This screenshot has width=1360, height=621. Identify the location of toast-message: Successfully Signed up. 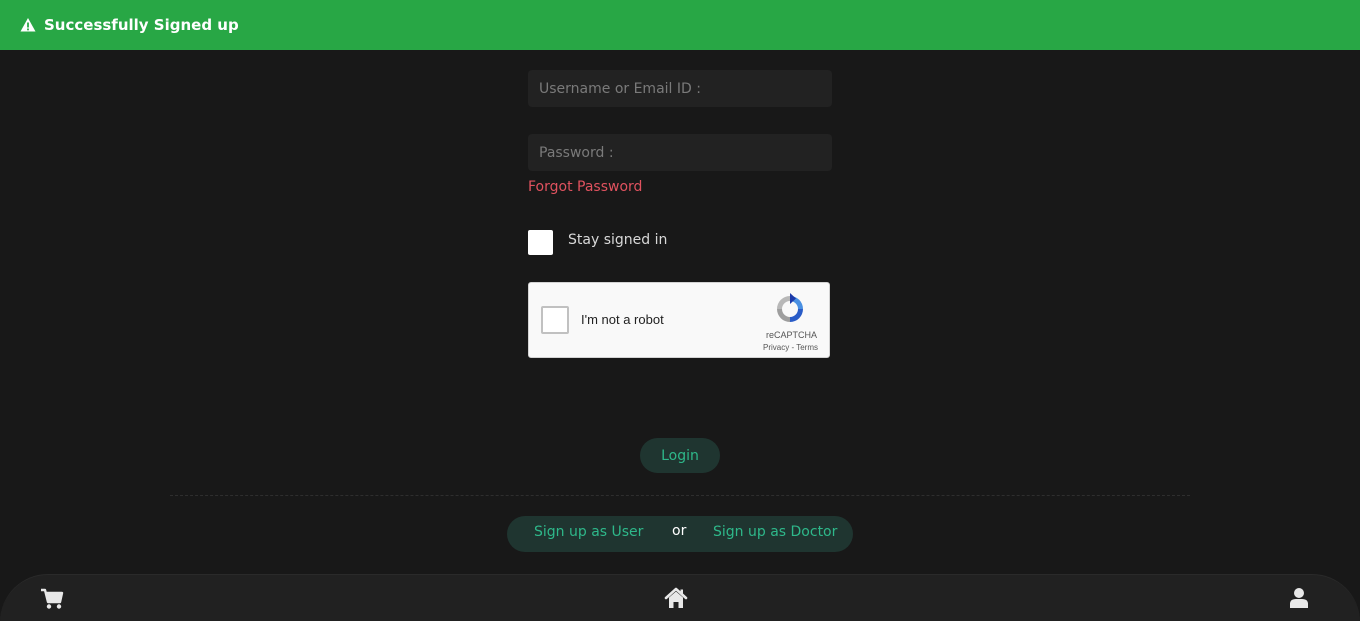
(141, 25).